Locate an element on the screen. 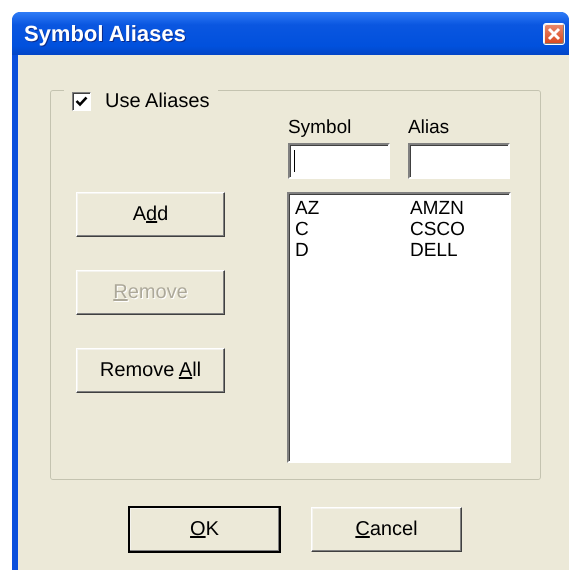 The width and height of the screenshot is (569, 570). symbol-text: D is located at coordinates (302, 250).